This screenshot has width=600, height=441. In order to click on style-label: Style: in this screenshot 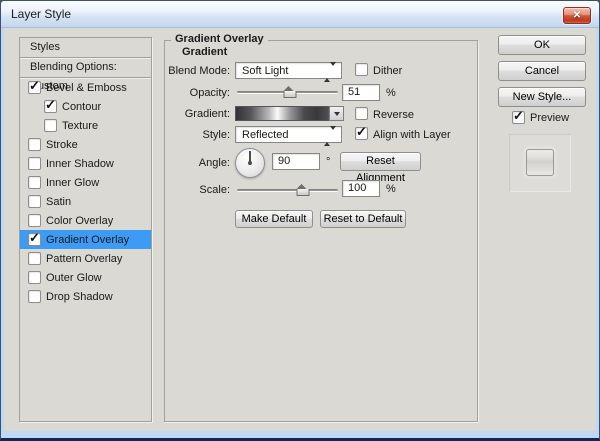, I will do `click(216, 135)`.